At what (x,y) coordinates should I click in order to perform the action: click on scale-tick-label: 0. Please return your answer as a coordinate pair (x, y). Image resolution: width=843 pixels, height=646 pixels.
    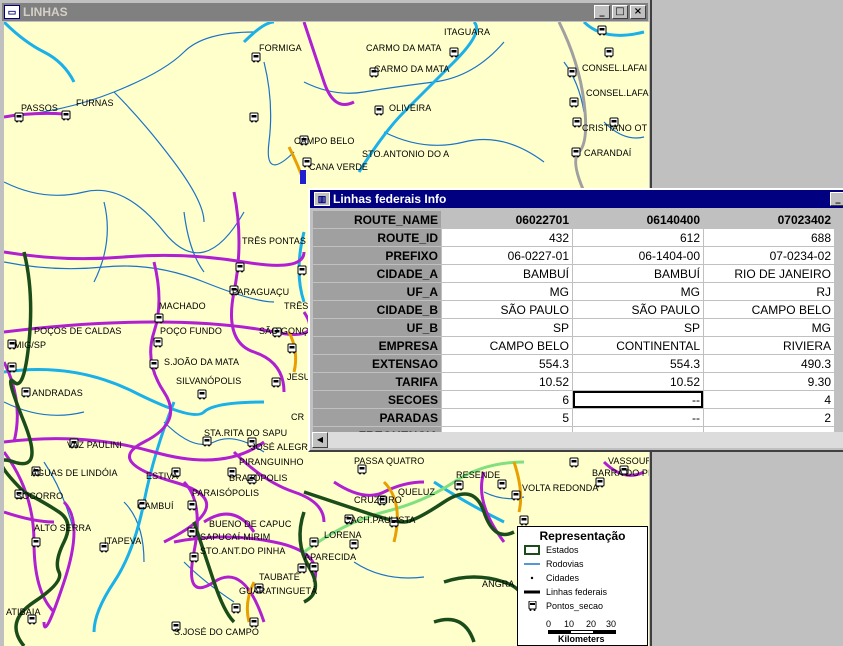
    Looking at the image, I should click on (549, 624).